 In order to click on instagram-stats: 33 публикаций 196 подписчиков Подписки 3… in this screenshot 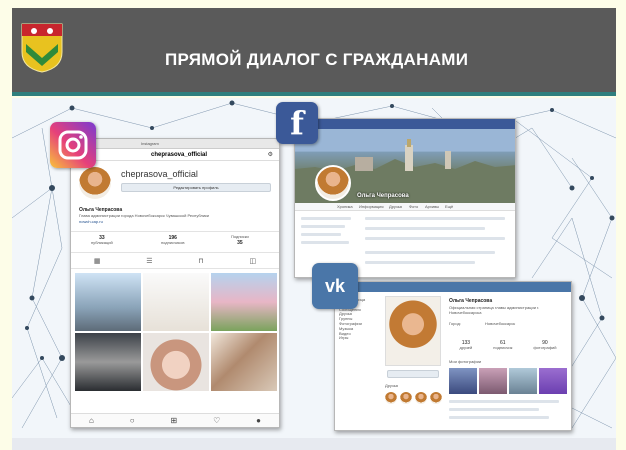, I will do `click(175, 242)`.